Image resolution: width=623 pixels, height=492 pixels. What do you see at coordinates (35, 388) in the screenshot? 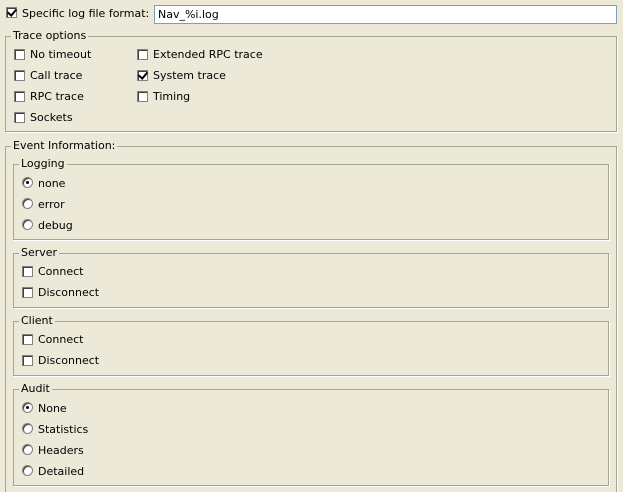
I see `audit-title: Audit` at bounding box center [35, 388].